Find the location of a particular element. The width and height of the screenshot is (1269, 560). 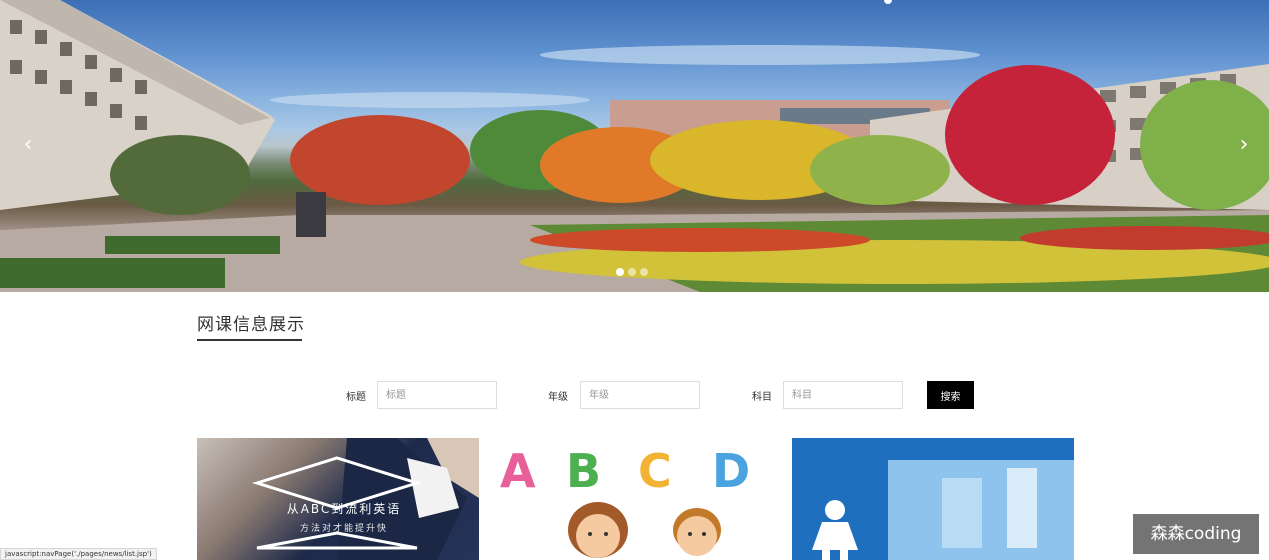

section-title: 网课信息展示 is located at coordinates (251, 325).